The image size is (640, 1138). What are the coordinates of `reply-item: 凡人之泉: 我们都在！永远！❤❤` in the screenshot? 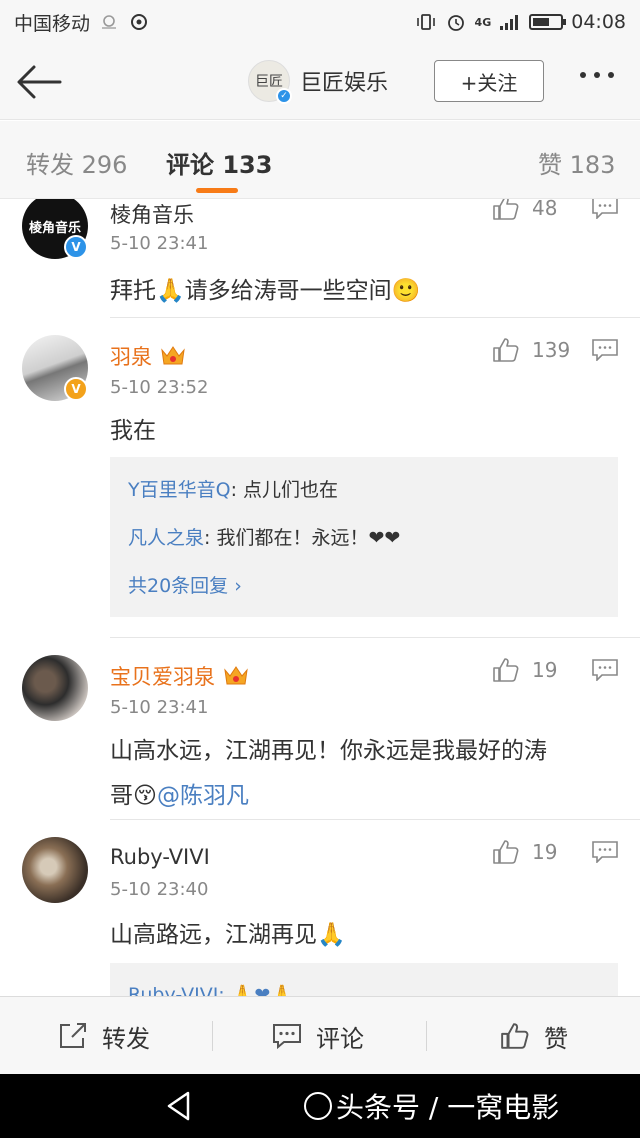 It's located at (264, 536).